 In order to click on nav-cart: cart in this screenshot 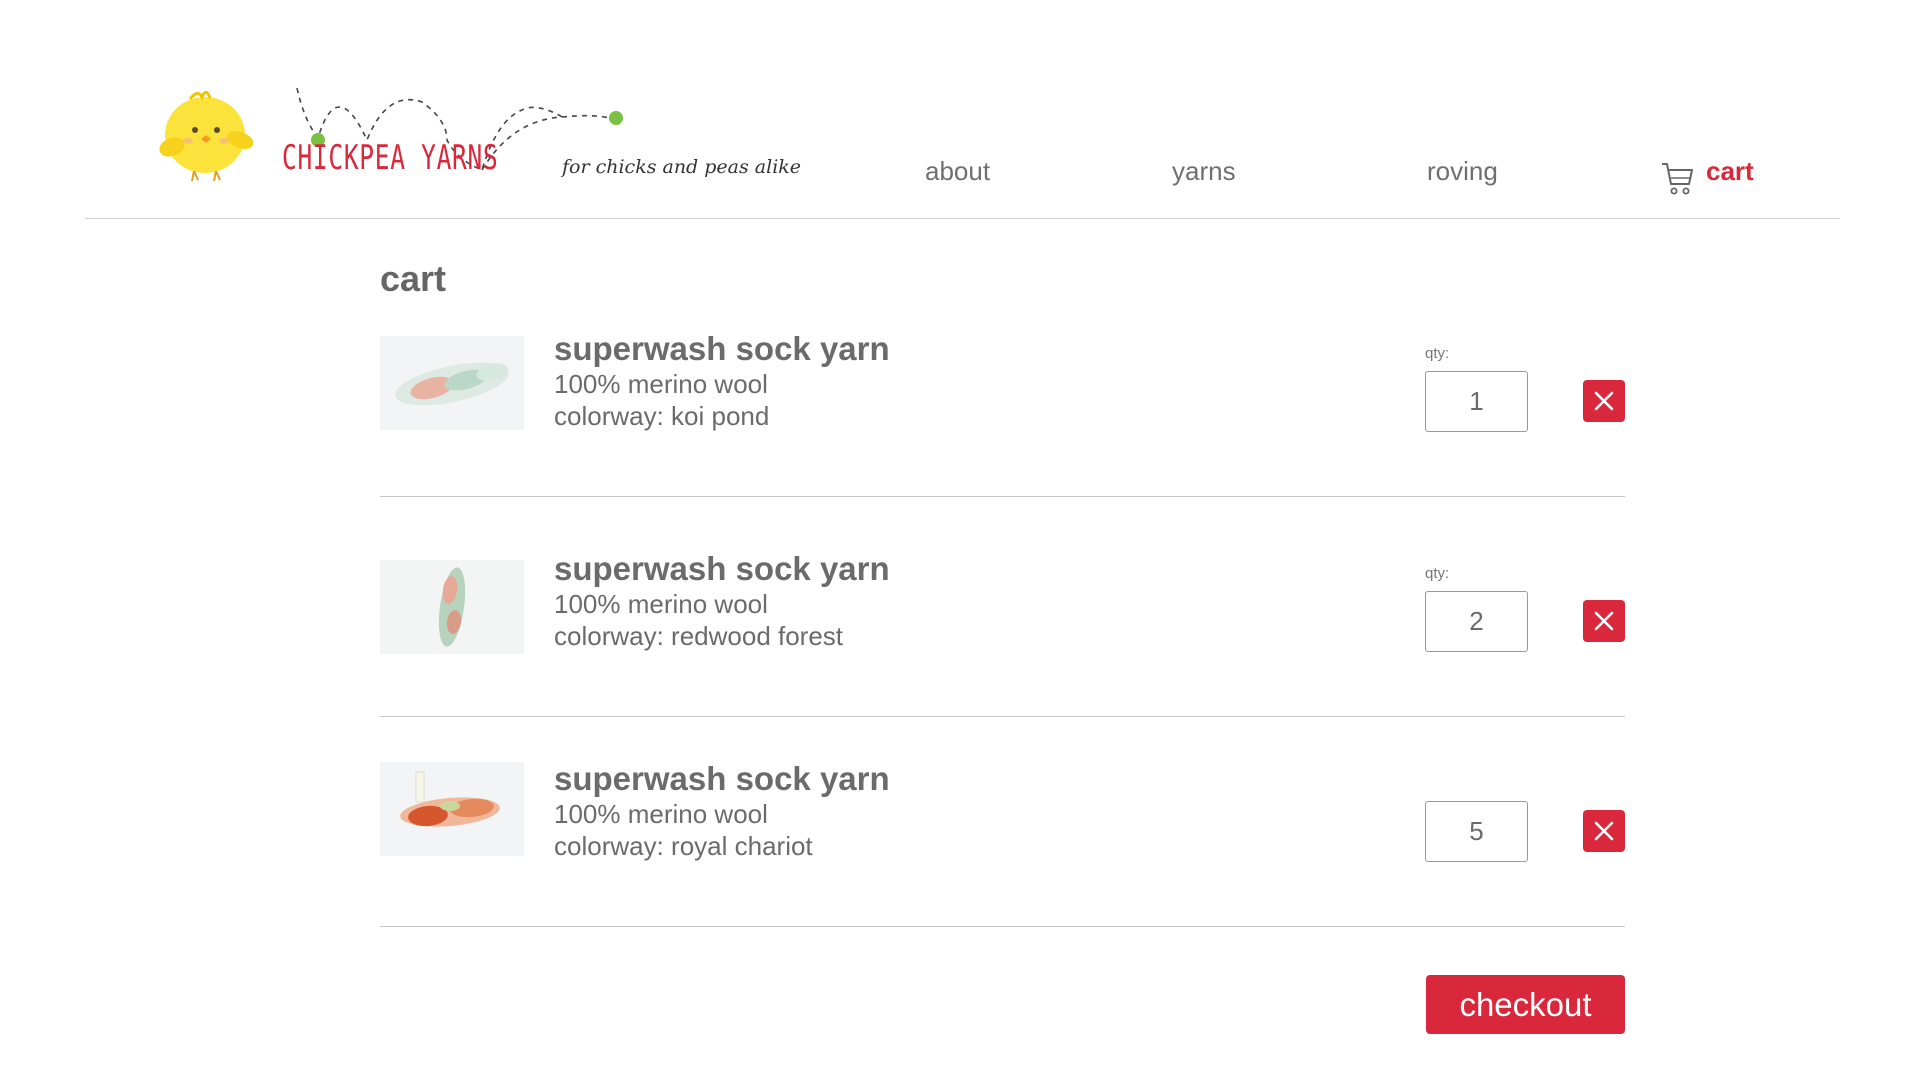, I will do `click(1730, 171)`.